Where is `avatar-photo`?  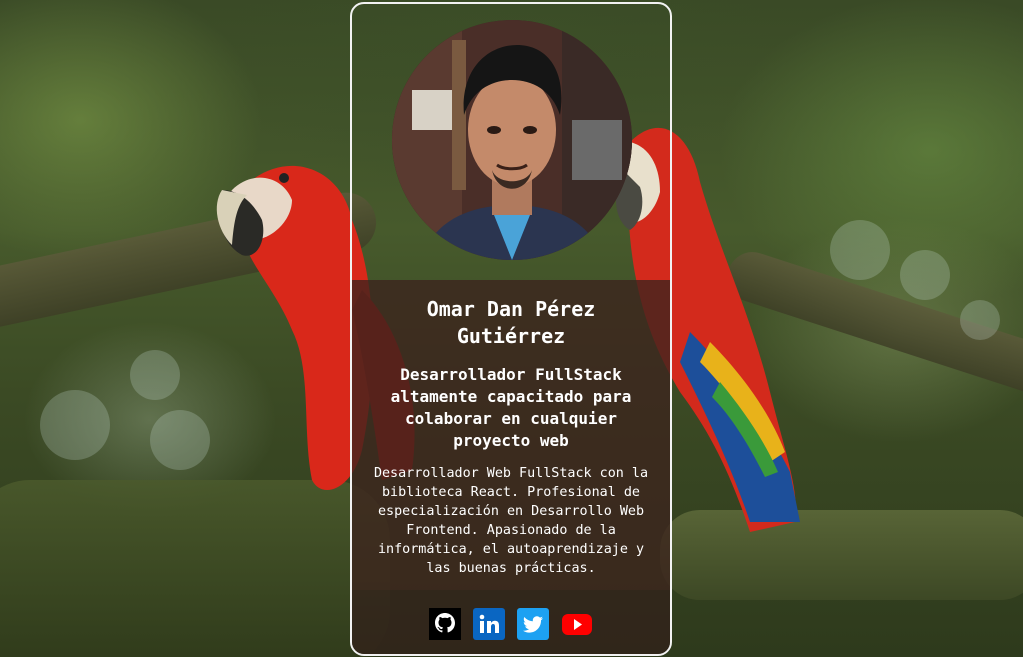 avatar-photo is located at coordinates (512, 140).